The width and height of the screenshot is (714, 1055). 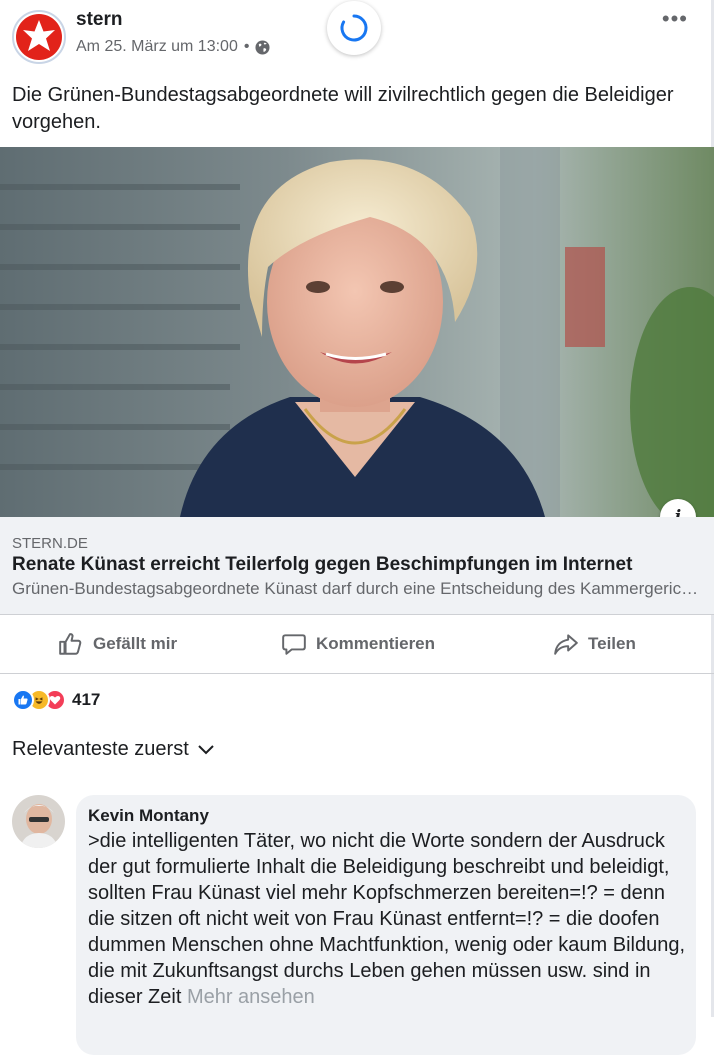 I want to click on action-bar: Gefällt mir Kommentieren Teilen, so click(x=357, y=644).